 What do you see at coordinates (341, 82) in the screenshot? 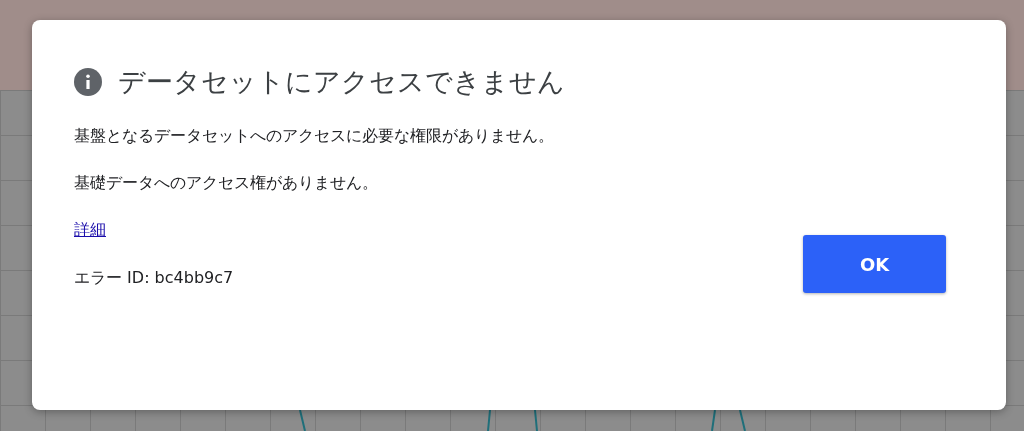
I see `dialog-title: データセットにアクセスできません` at bounding box center [341, 82].